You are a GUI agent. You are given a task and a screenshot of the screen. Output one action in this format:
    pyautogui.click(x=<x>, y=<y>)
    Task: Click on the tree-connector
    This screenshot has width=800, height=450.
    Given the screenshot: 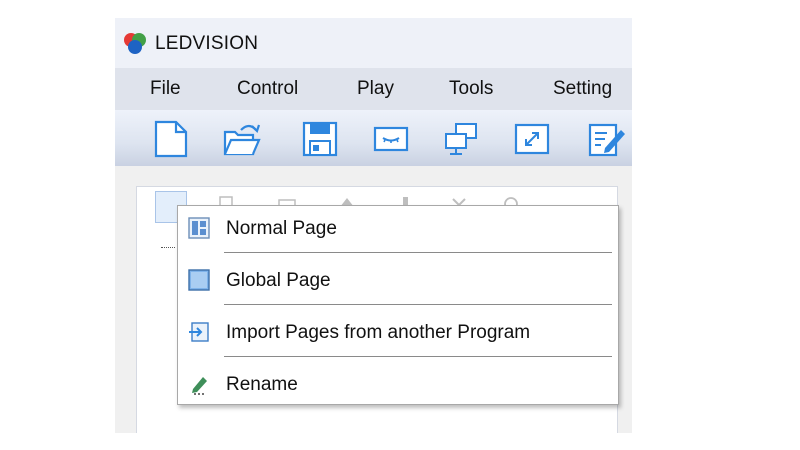 What is the action you would take?
    pyautogui.click(x=168, y=247)
    